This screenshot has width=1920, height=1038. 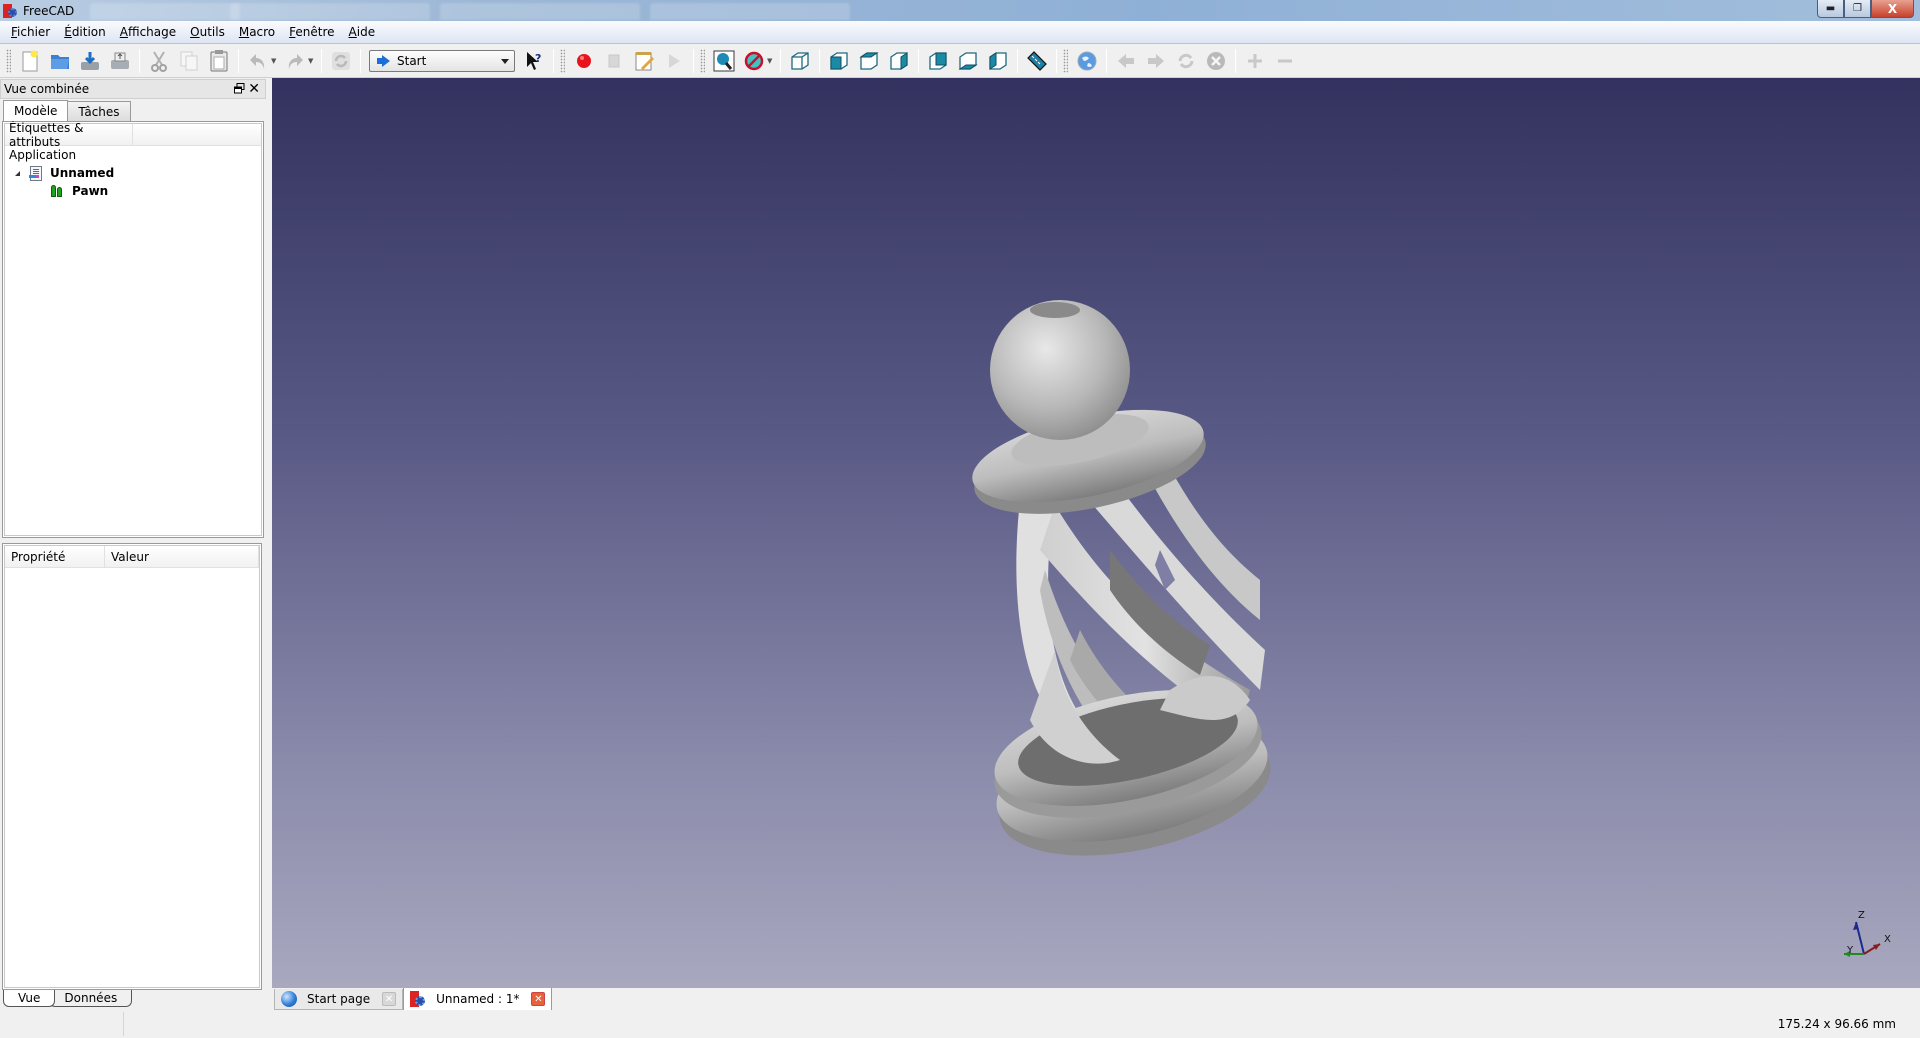 I want to click on menu-mnemonic: A, so click(x=123, y=32).